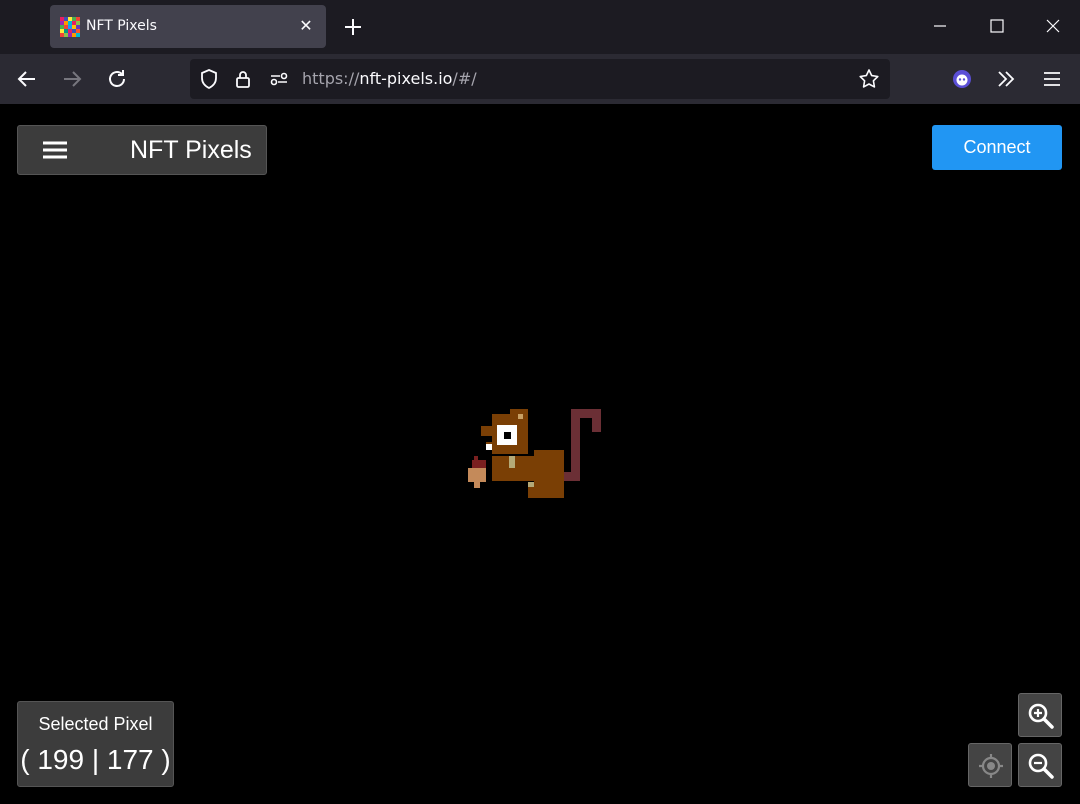 This screenshot has height=804, width=1080. What do you see at coordinates (279, 79) in the screenshot?
I see `permissions-icon` at bounding box center [279, 79].